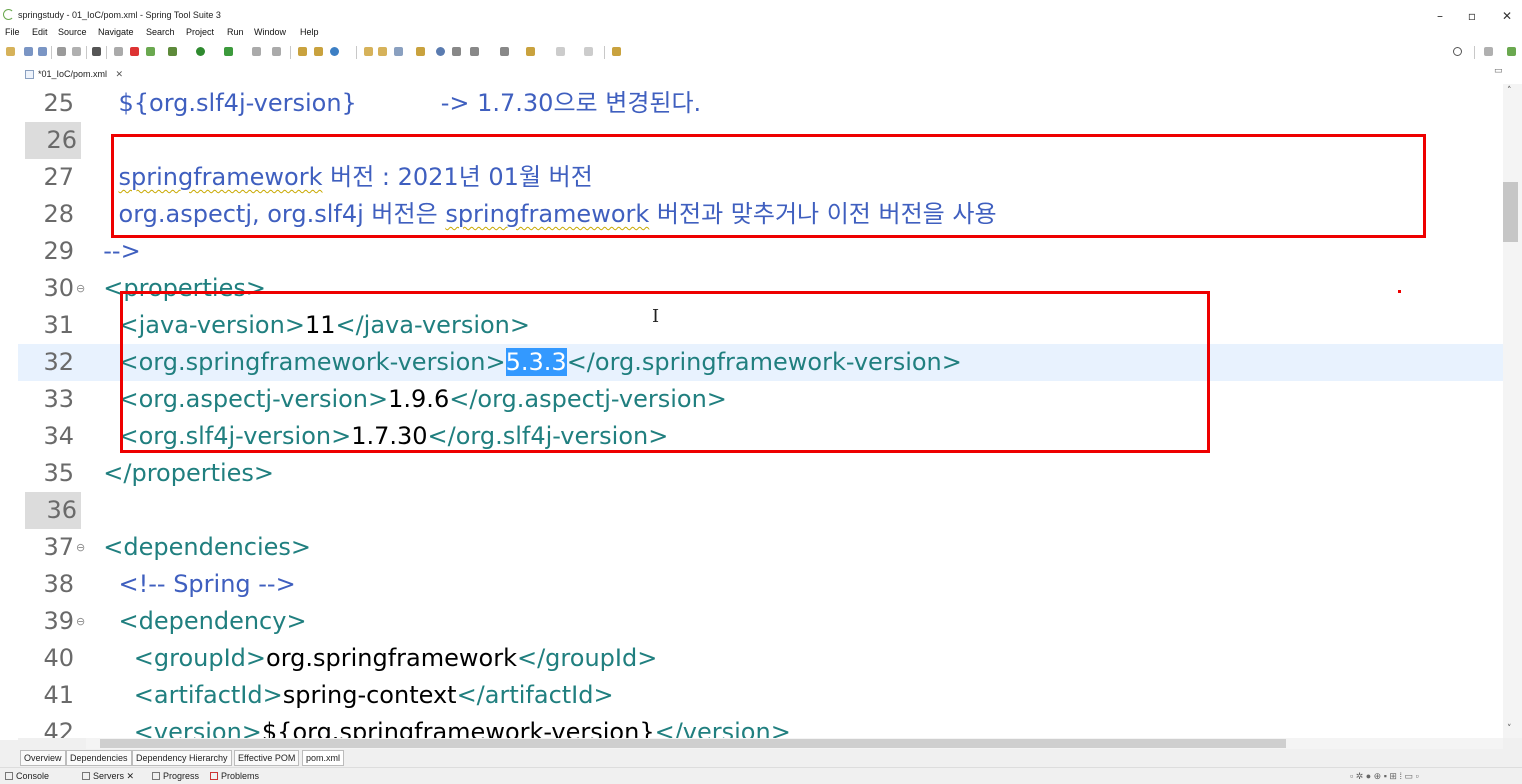 The width and height of the screenshot is (1522, 784). I want to click on menu-edit: Edit, so click(40, 32).